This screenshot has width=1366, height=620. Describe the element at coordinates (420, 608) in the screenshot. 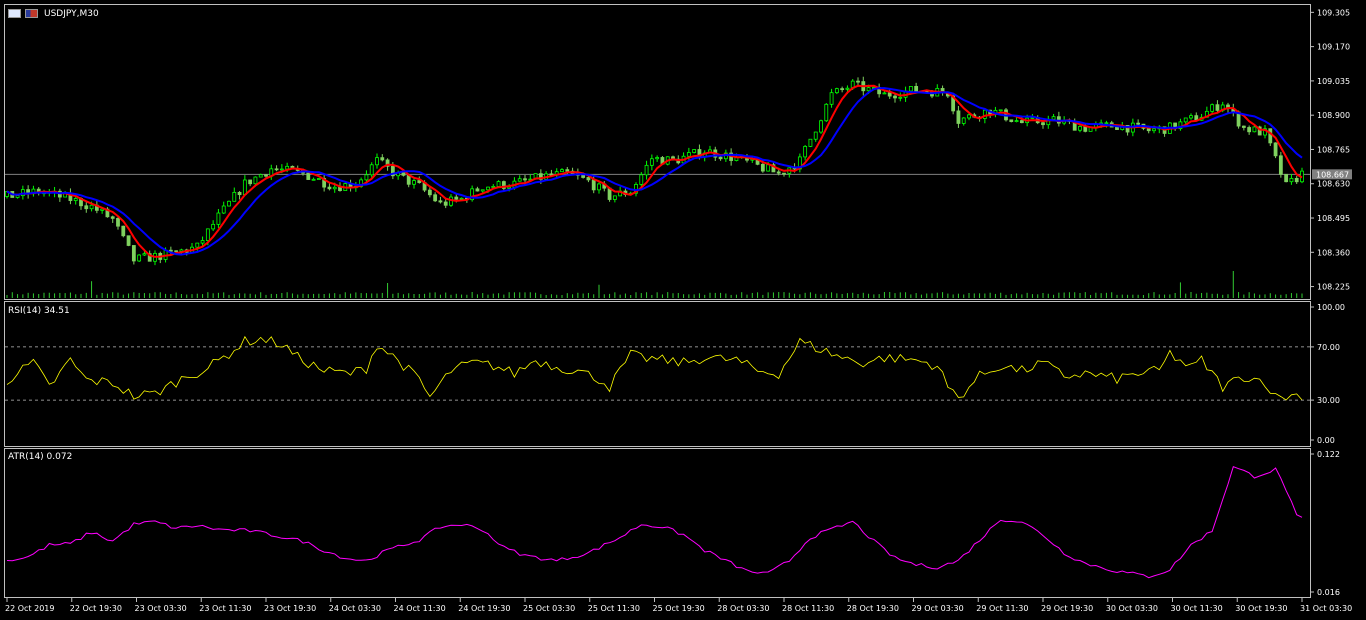

I see `time-tick-label: 24 Oct 11:30` at that location.